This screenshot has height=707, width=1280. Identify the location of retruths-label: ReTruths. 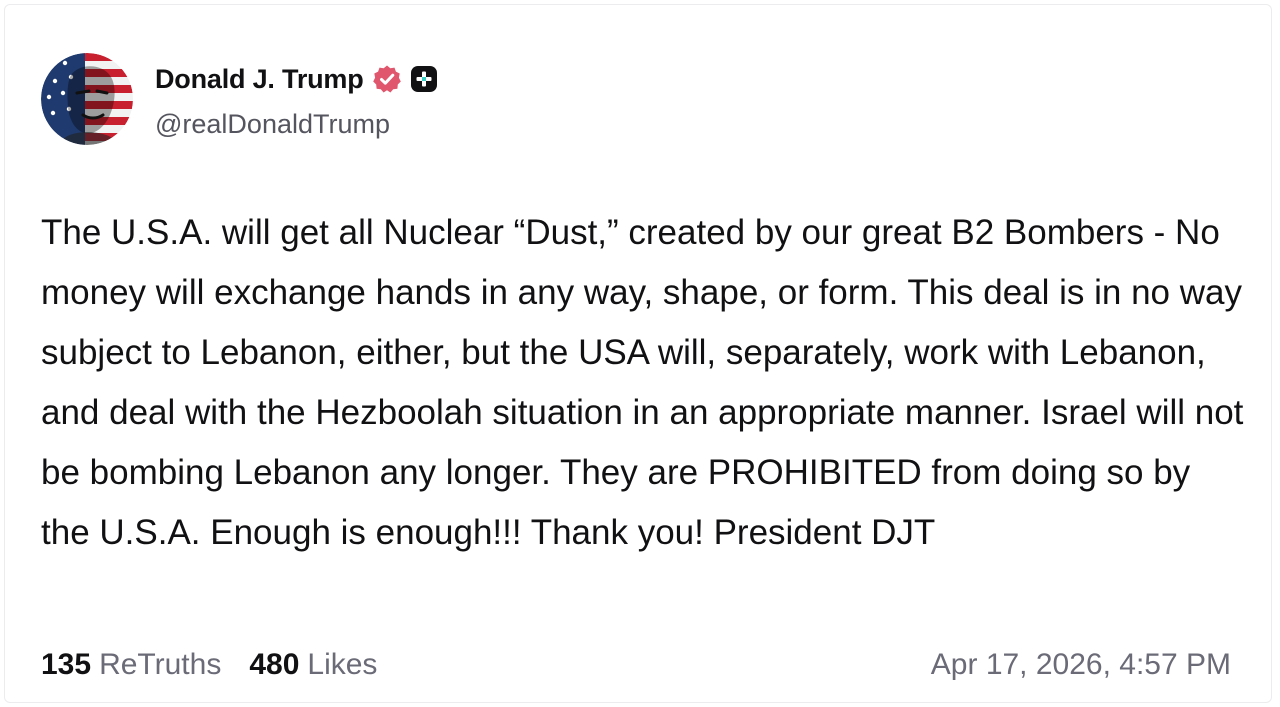
(160, 664).